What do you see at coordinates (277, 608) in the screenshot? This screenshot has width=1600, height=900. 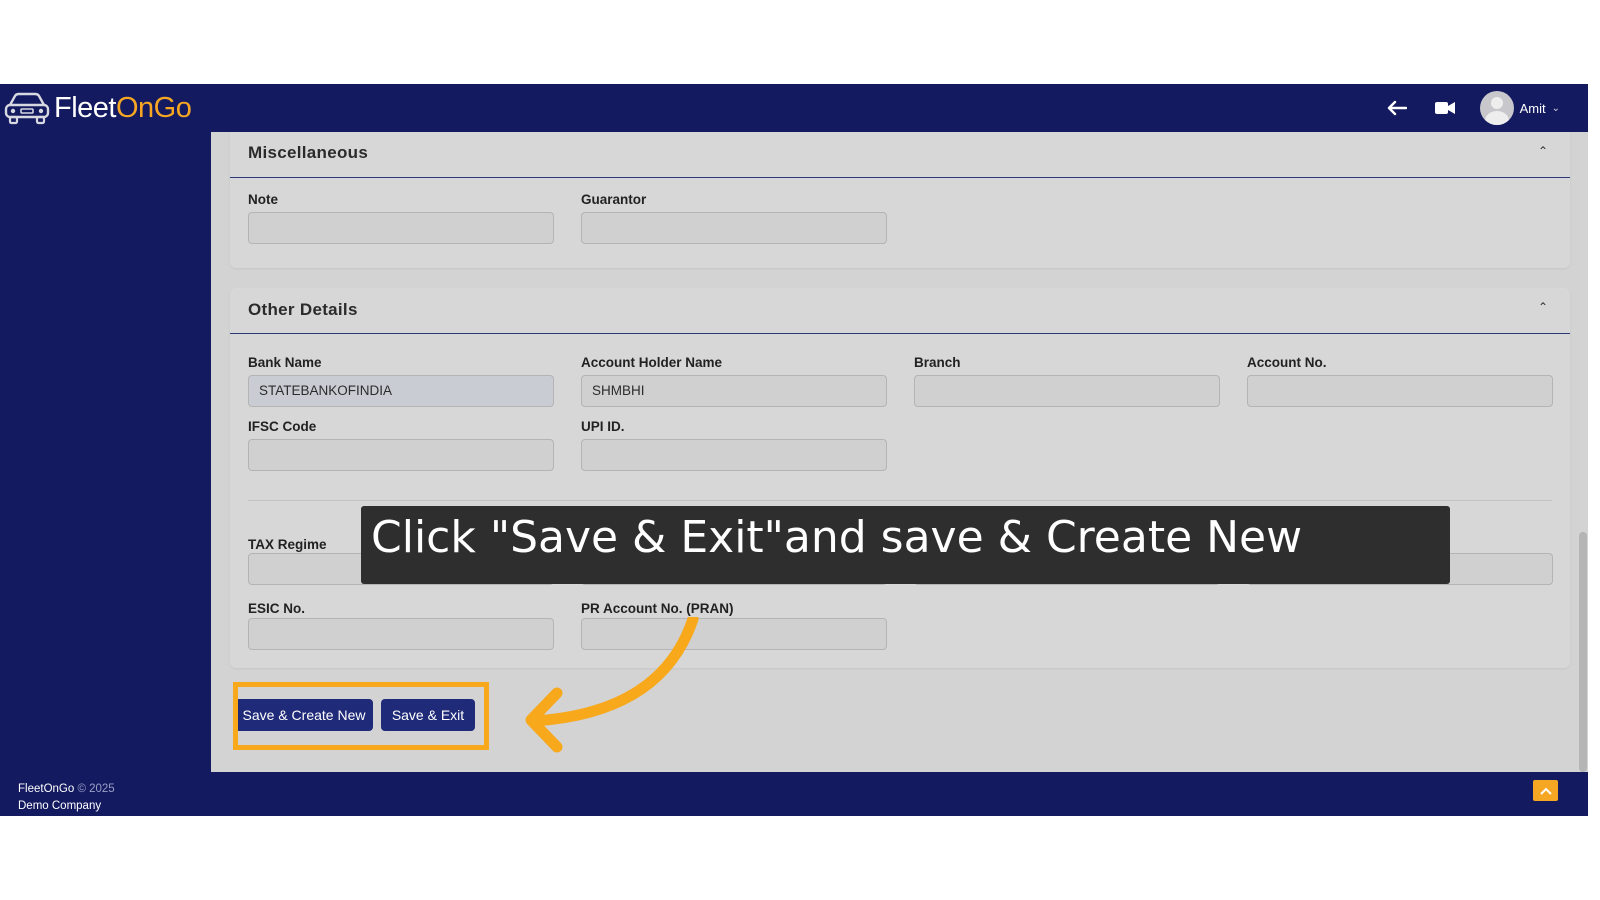 I see `esic-label: ESIC No.` at bounding box center [277, 608].